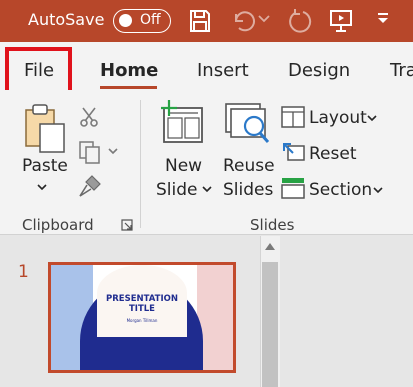 The width and height of the screenshot is (413, 387). What do you see at coordinates (38, 70) in the screenshot?
I see `file-tab-highlight` at bounding box center [38, 70].